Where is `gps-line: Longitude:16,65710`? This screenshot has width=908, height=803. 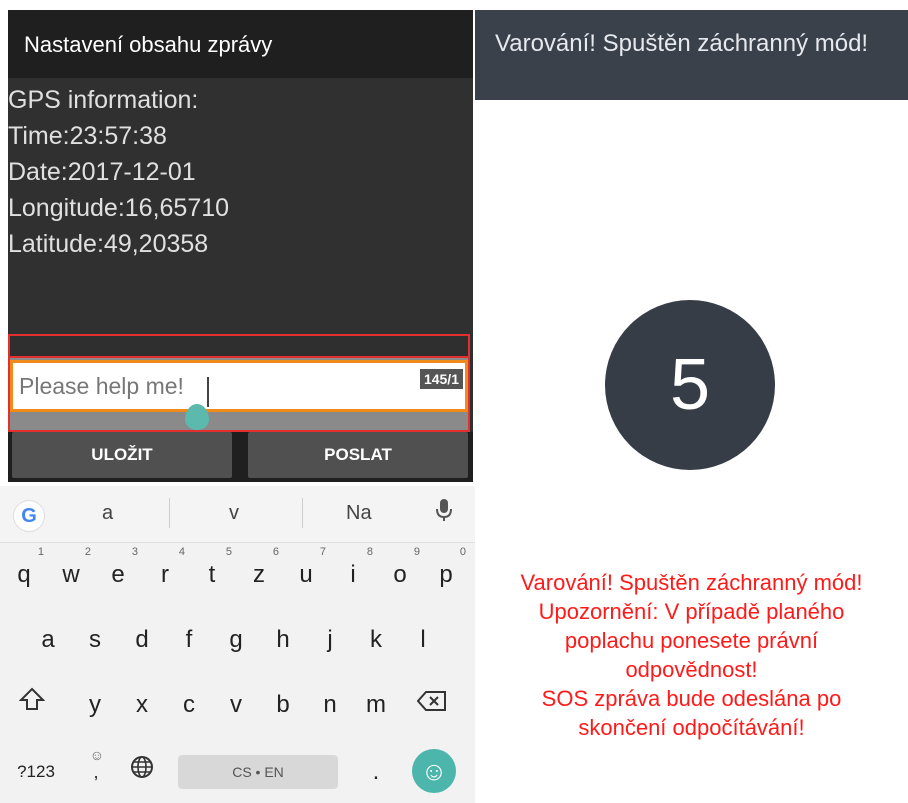
gps-line: Longitude:16,65710 is located at coordinates (119, 208).